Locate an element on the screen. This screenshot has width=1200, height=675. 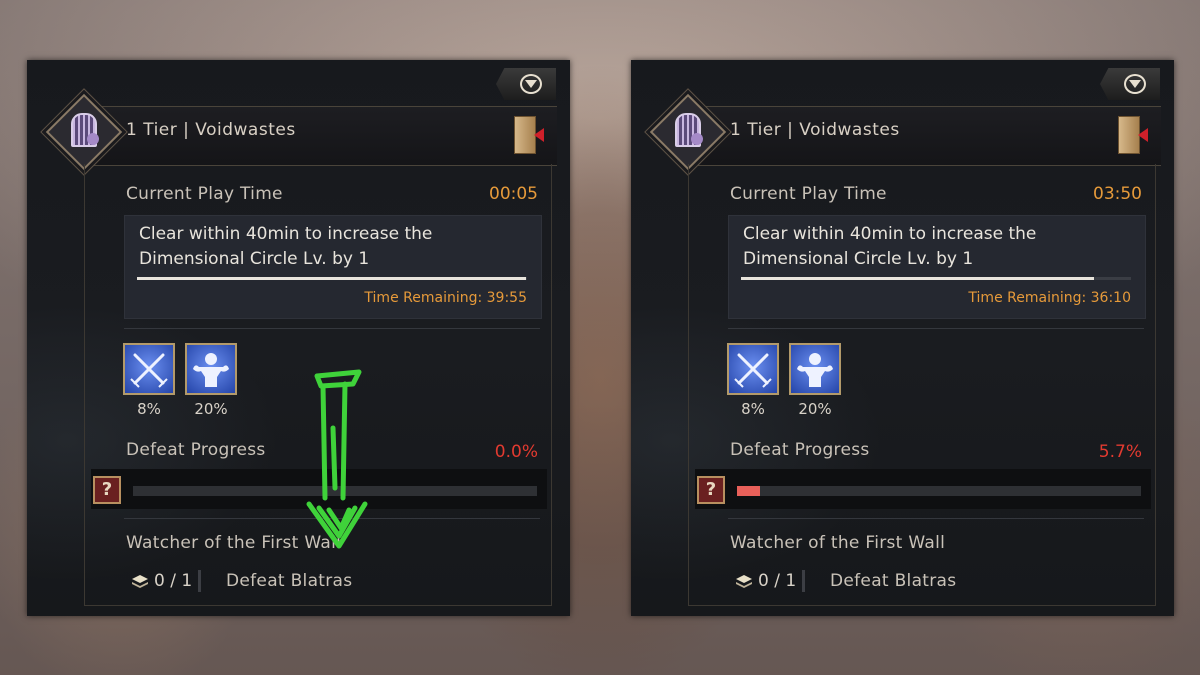
play-time-value: 03:50 is located at coordinates (1117, 194).